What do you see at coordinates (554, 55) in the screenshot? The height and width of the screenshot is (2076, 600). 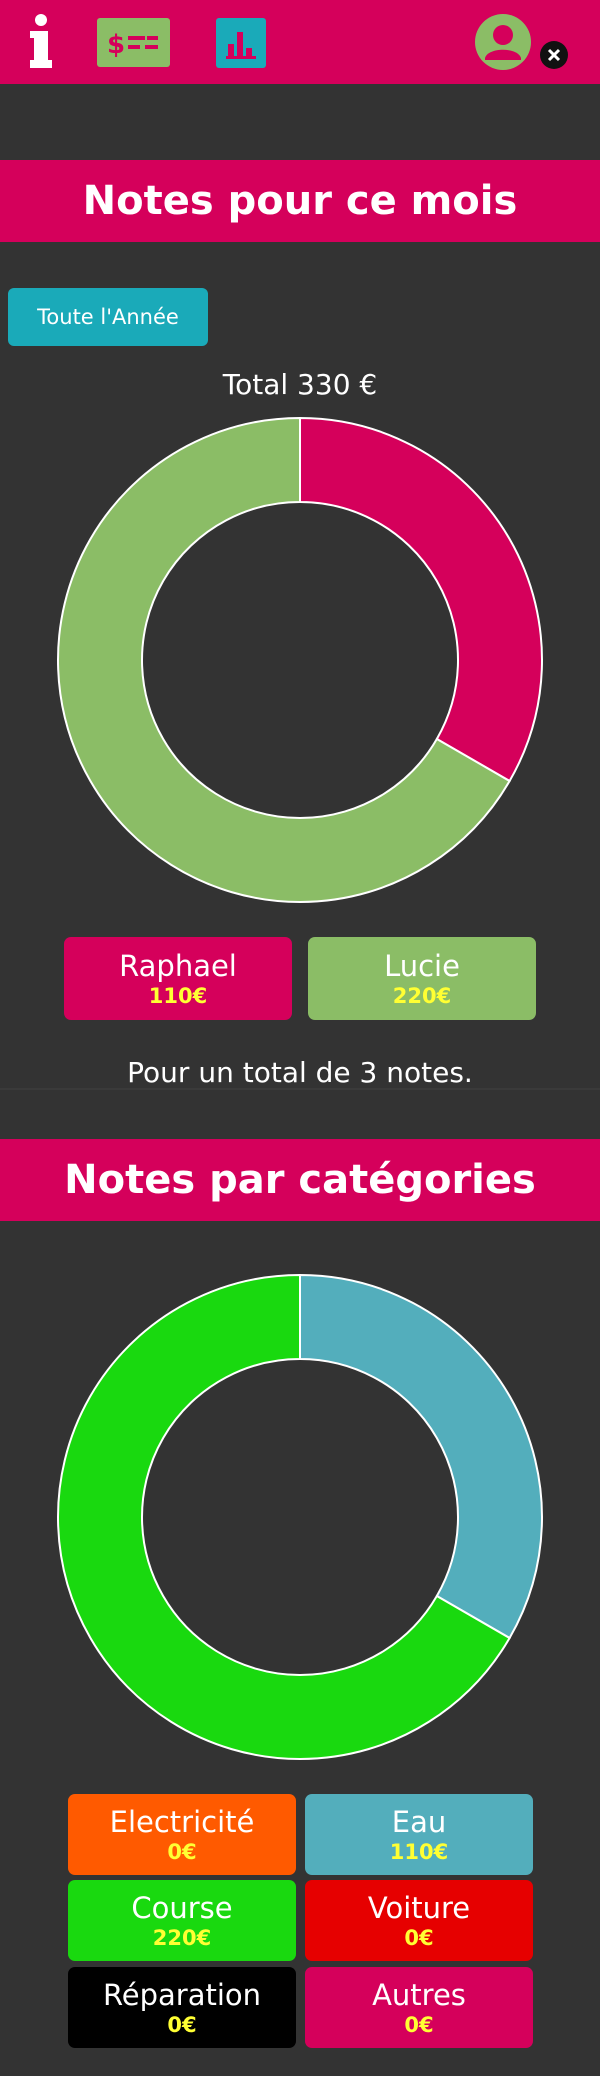 I see `close-icon` at bounding box center [554, 55].